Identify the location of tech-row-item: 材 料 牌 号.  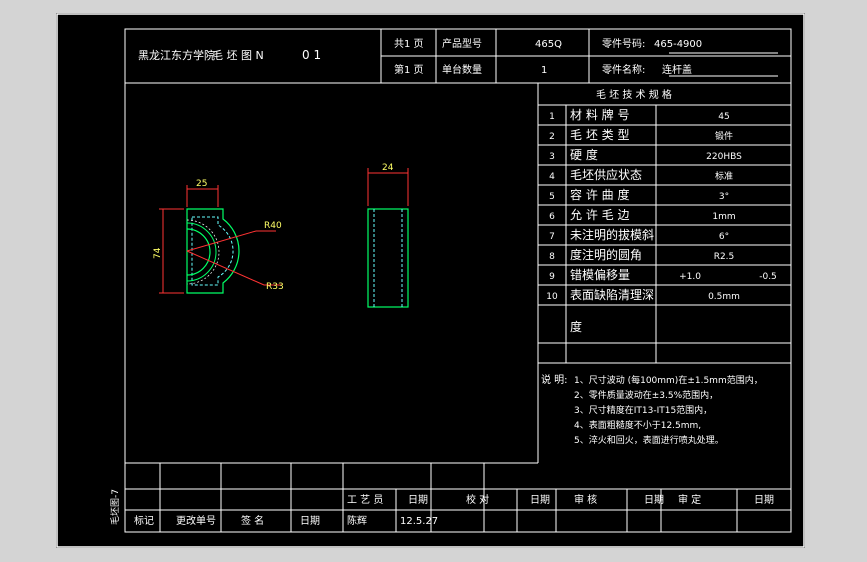
(599, 115).